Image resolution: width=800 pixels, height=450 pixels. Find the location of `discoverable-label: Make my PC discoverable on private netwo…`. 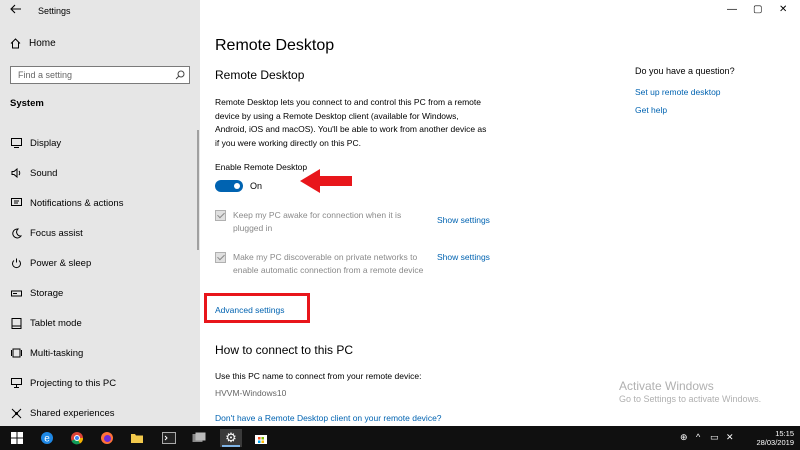

discoverable-label: Make my PC discoverable on private netwo… is located at coordinates (328, 263).